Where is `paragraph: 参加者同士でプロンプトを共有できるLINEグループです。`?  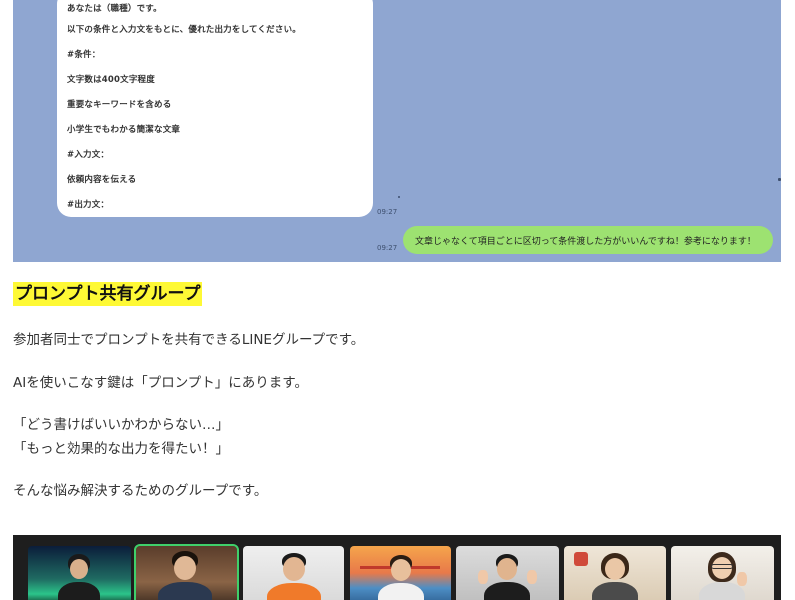
paragraph: 参加者同士でプロンプトを共有できるLINEグループです。 is located at coordinates (189, 340).